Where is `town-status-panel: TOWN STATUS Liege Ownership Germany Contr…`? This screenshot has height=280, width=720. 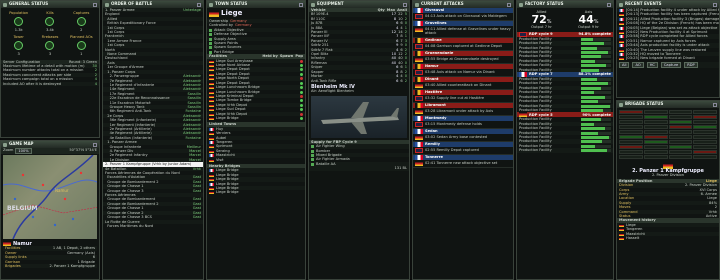
town-status-panel: TOWN STATUS Liege Ownership Germany Contr… is located at coordinates (256, 140).